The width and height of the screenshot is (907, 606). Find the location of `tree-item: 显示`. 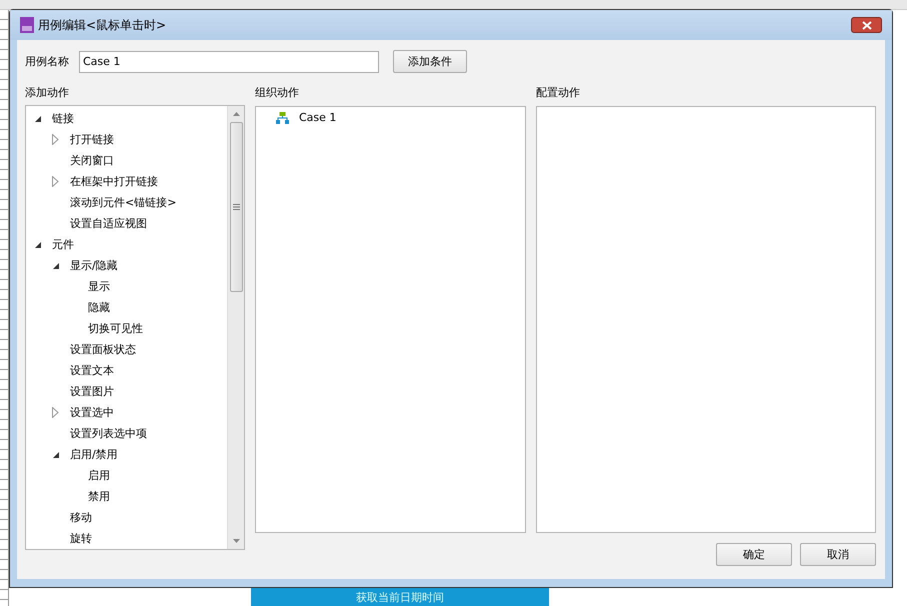

tree-item: 显示 is located at coordinates (99, 286).